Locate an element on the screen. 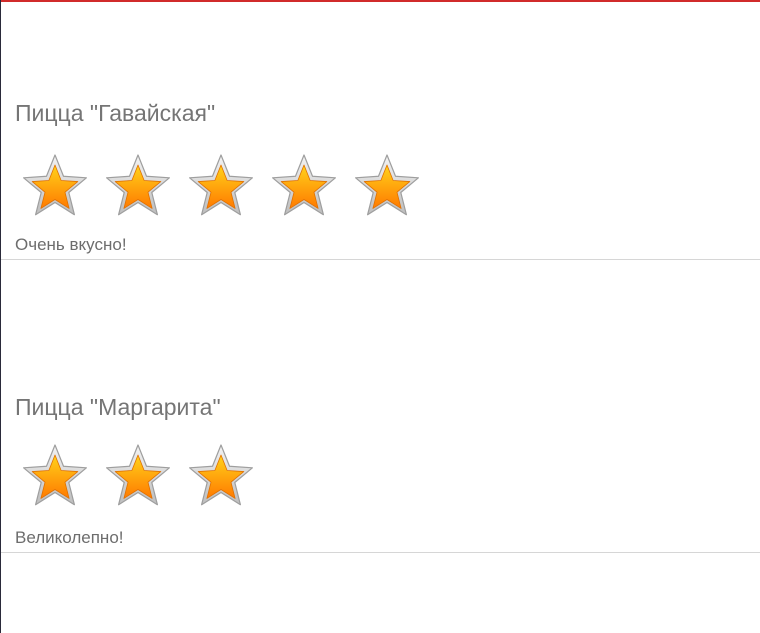  item-title: Пицца "Гавайская" is located at coordinates (115, 113).